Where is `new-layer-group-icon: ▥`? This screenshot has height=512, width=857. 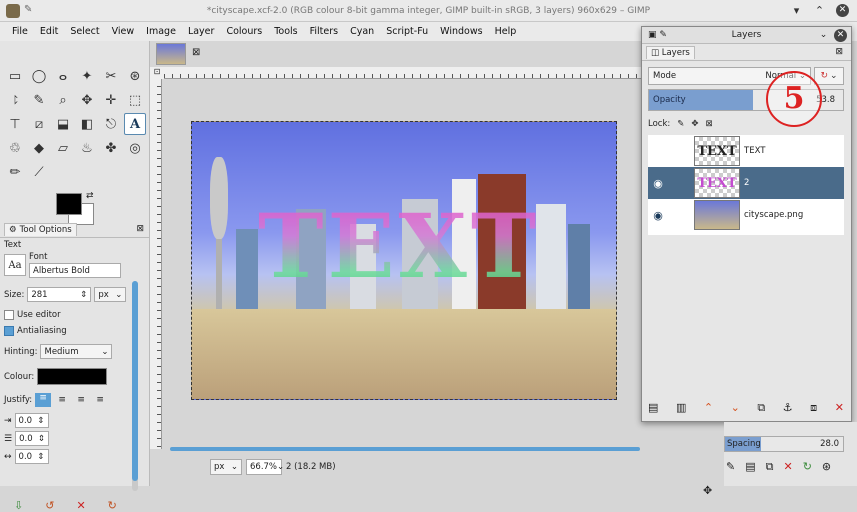 new-layer-group-icon: ▥ is located at coordinates (681, 408).